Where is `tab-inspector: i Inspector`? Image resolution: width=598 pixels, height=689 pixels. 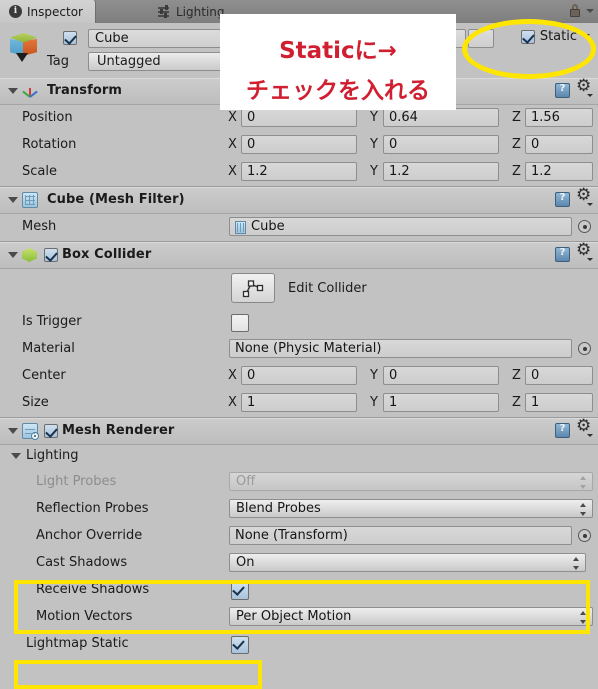 tab-inspector: i Inspector is located at coordinates (48, 11).